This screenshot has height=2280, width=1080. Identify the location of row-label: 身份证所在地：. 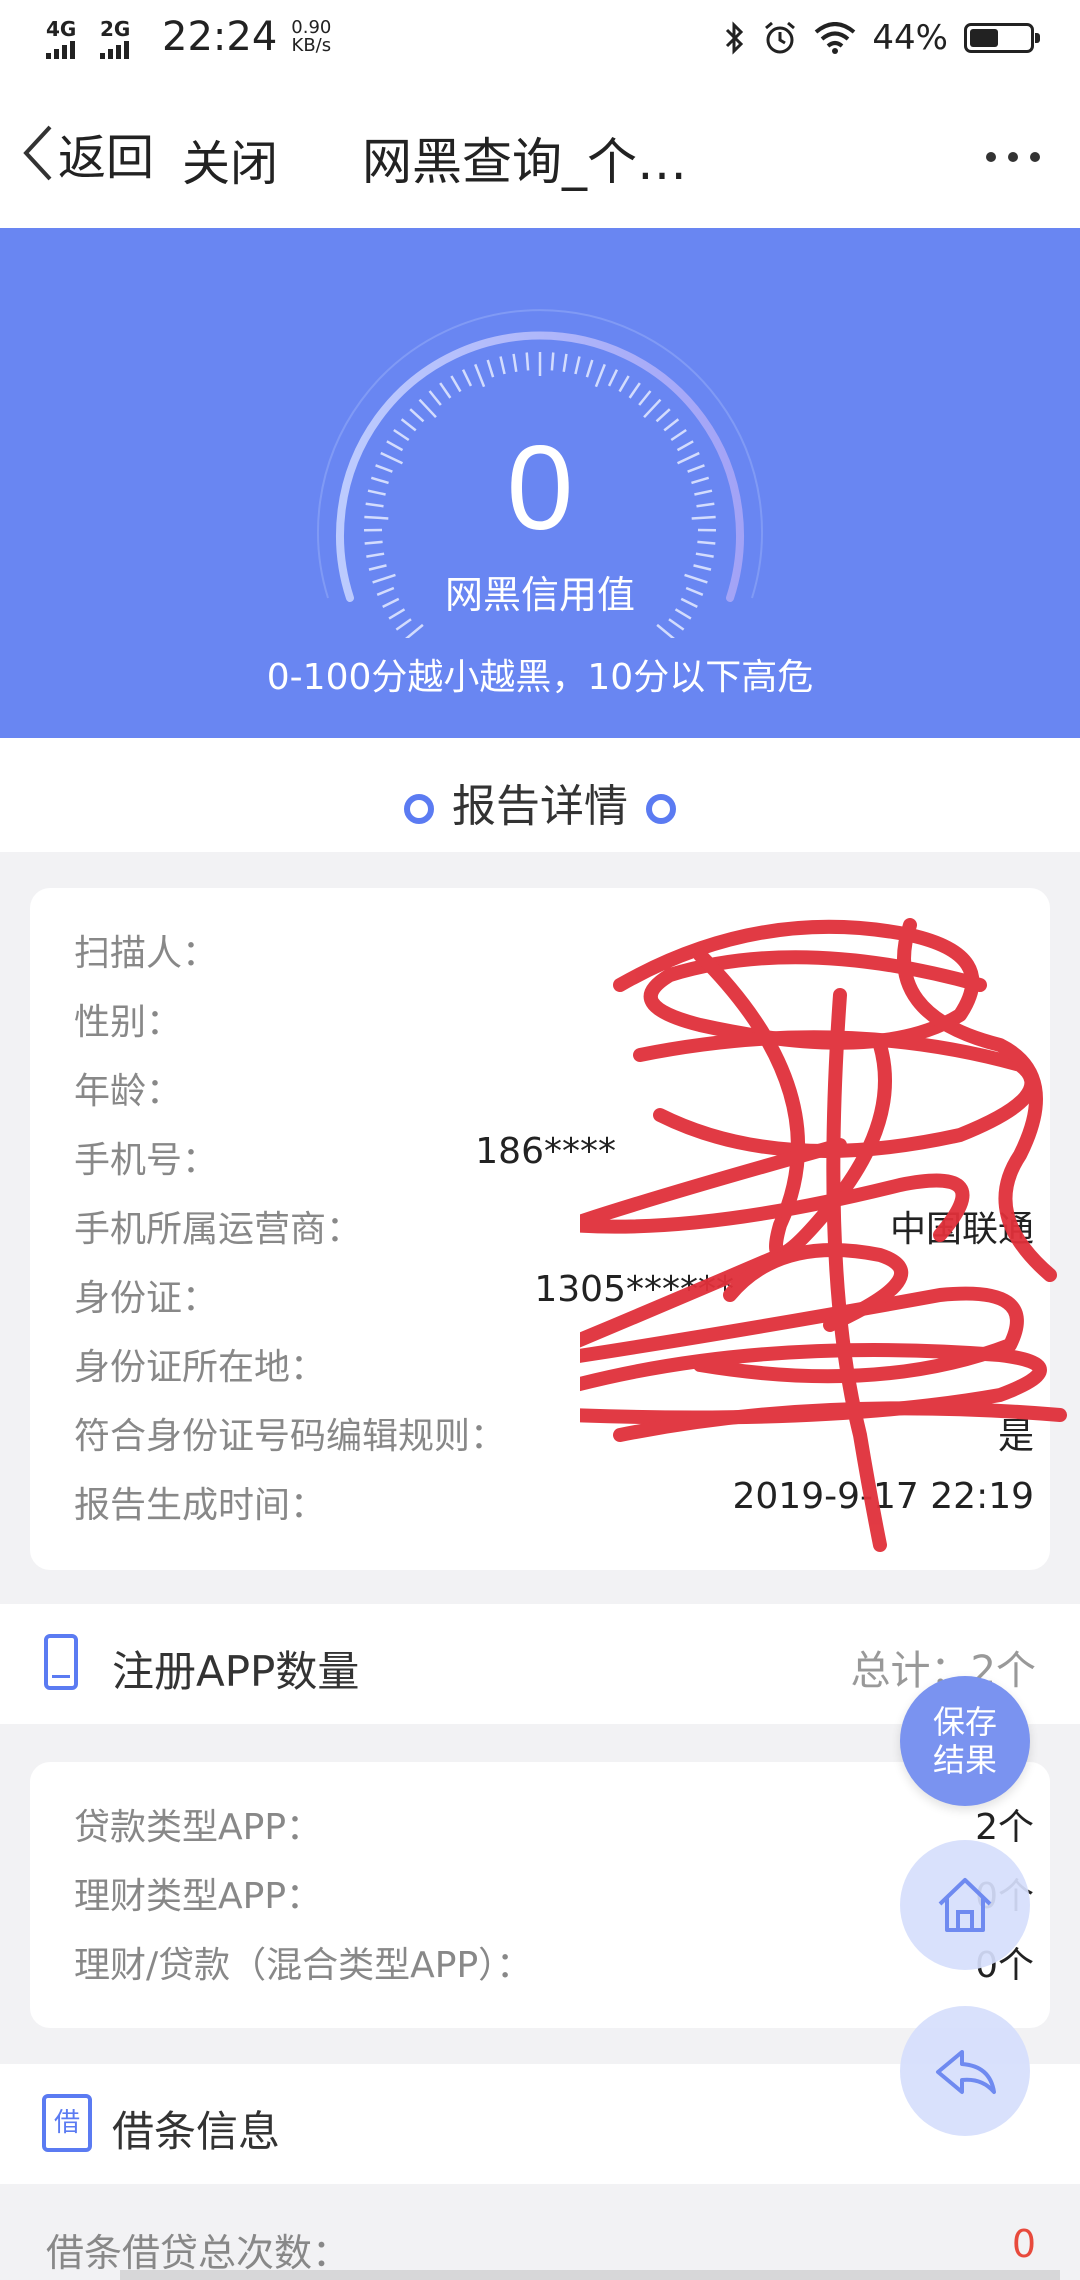
(200, 1367).